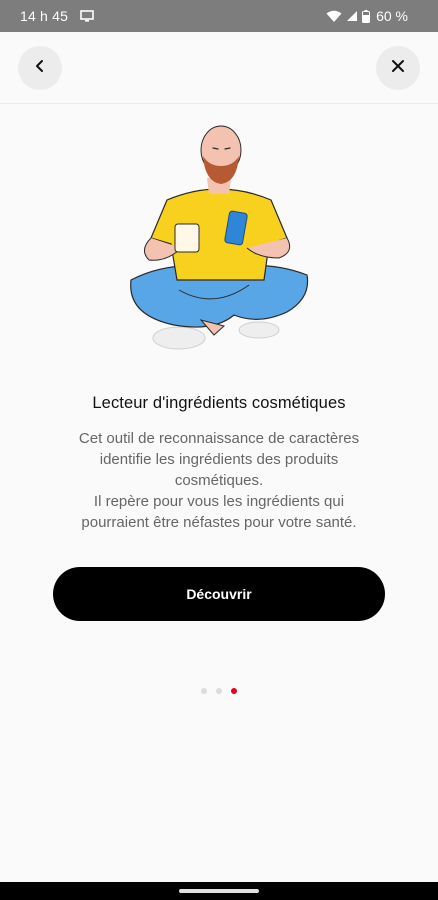 The image size is (438, 900). I want to click on pagination-dots, so click(219, 691).